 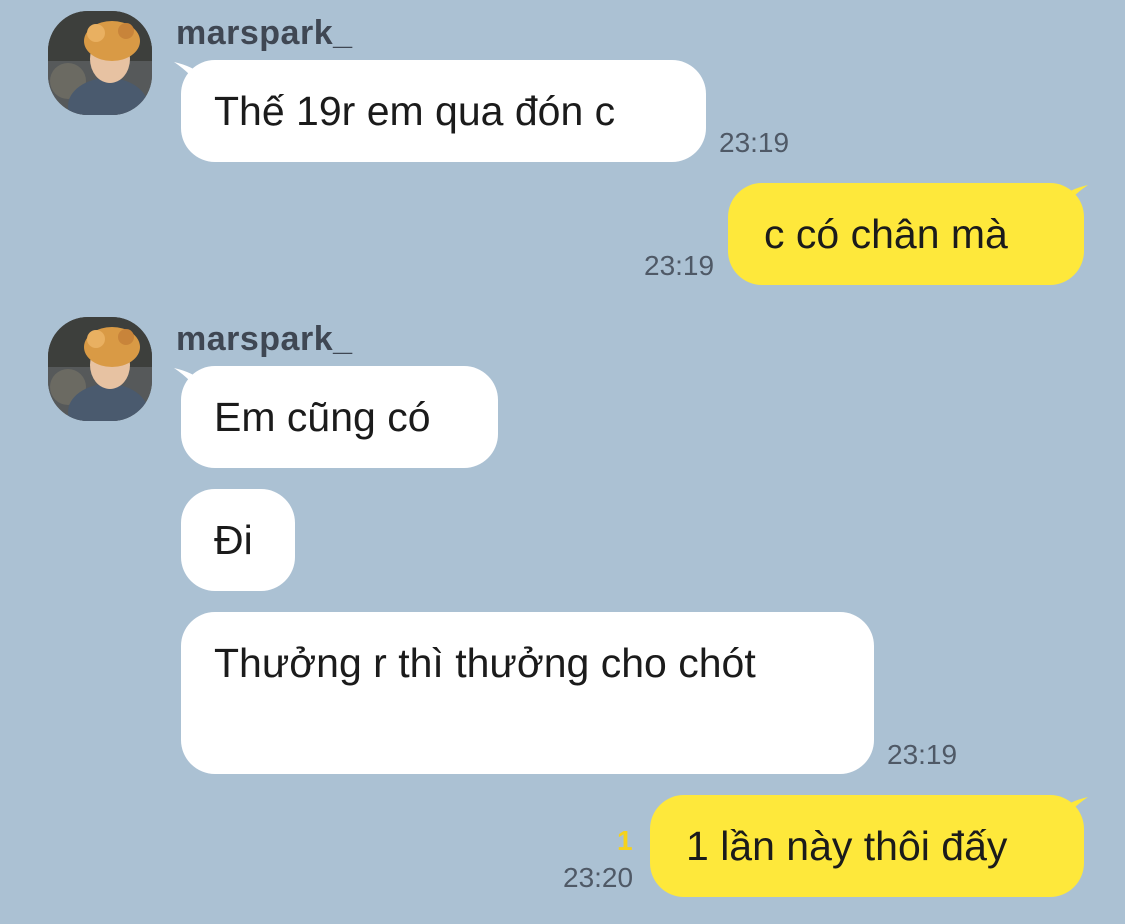 What do you see at coordinates (625, 840) in the screenshot?
I see `unread-count-badge: 1` at bounding box center [625, 840].